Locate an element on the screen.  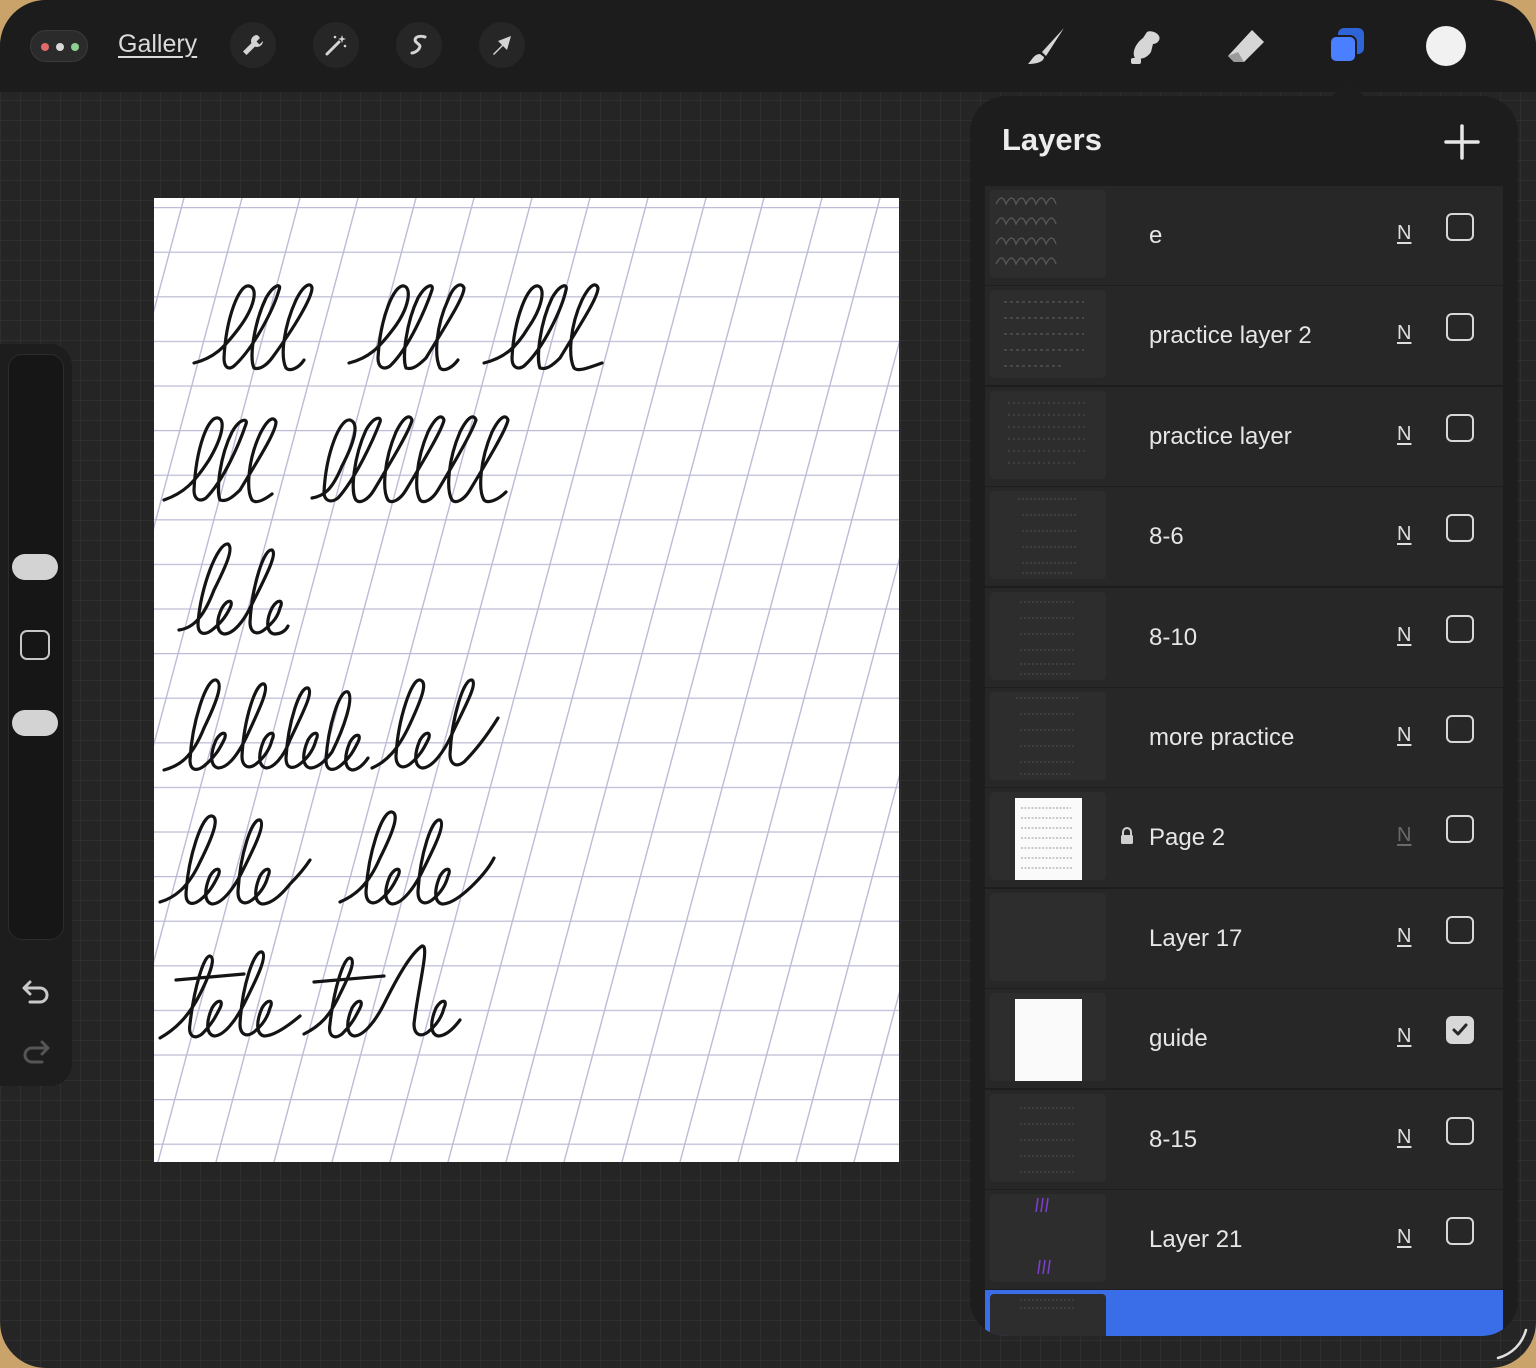
layer-name: Layer 21 is located at coordinates (1196, 1239).